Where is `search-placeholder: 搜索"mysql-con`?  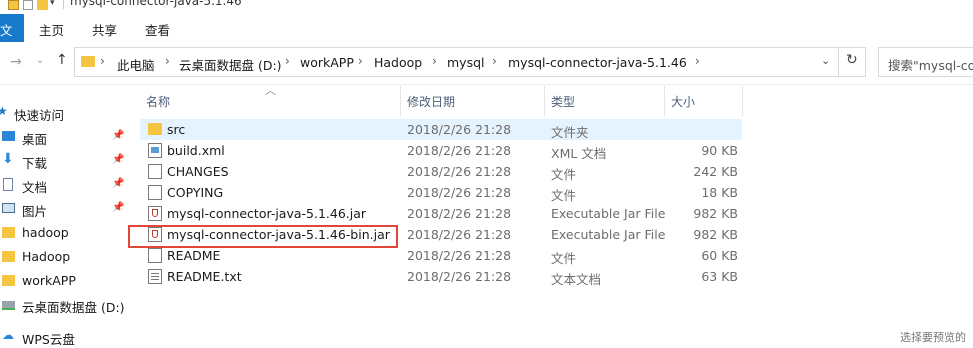
search-placeholder: 搜索"mysql-con is located at coordinates (930, 65).